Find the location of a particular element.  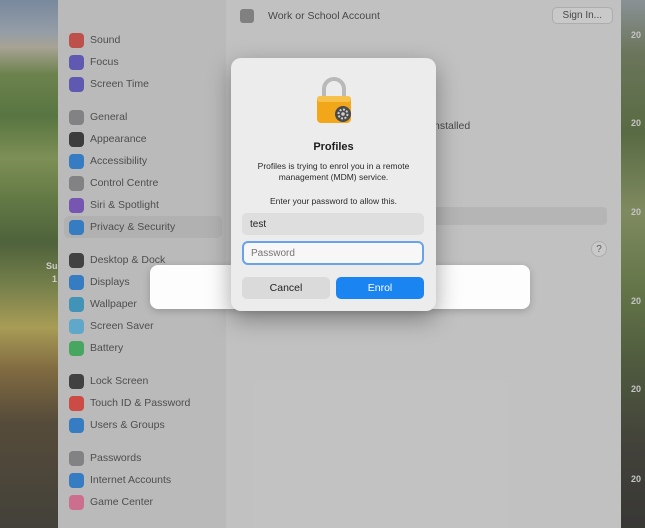

cancel-button: Cancel is located at coordinates (286, 288).